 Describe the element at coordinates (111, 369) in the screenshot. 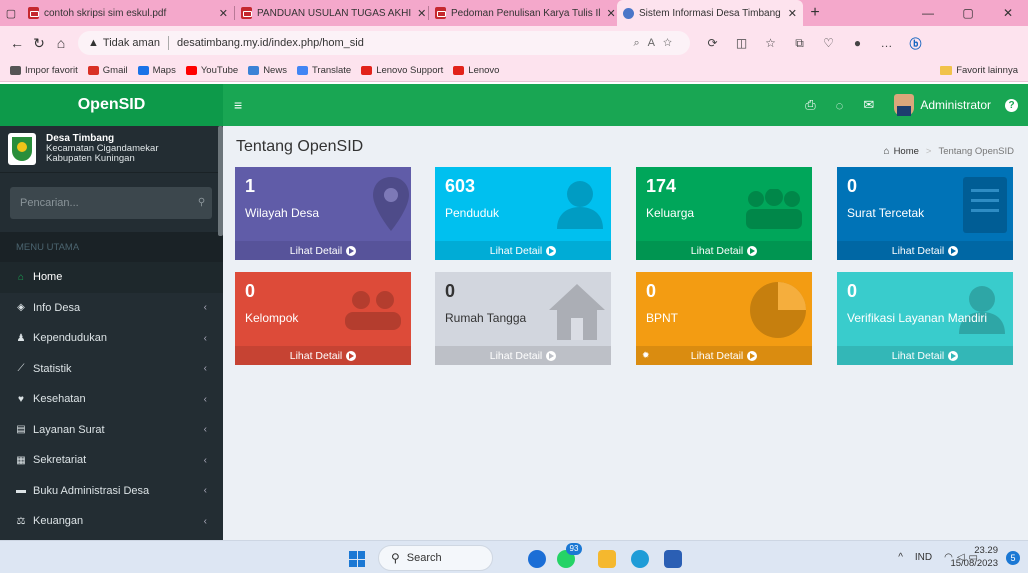

I see `sidebar-item-statistik: ⟋ Statistik ‹` at that location.